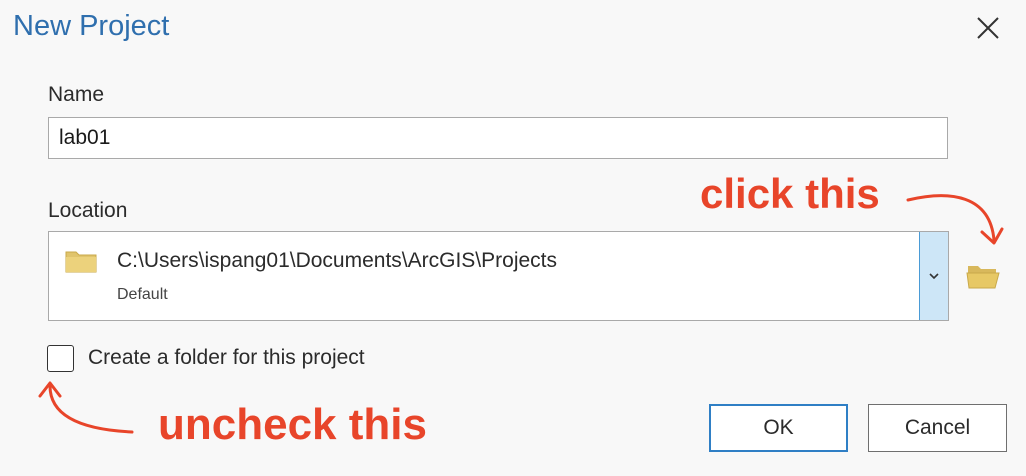 This screenshot has width=1026, height=476. I want to click on name-label: Name, so click(76, 94).